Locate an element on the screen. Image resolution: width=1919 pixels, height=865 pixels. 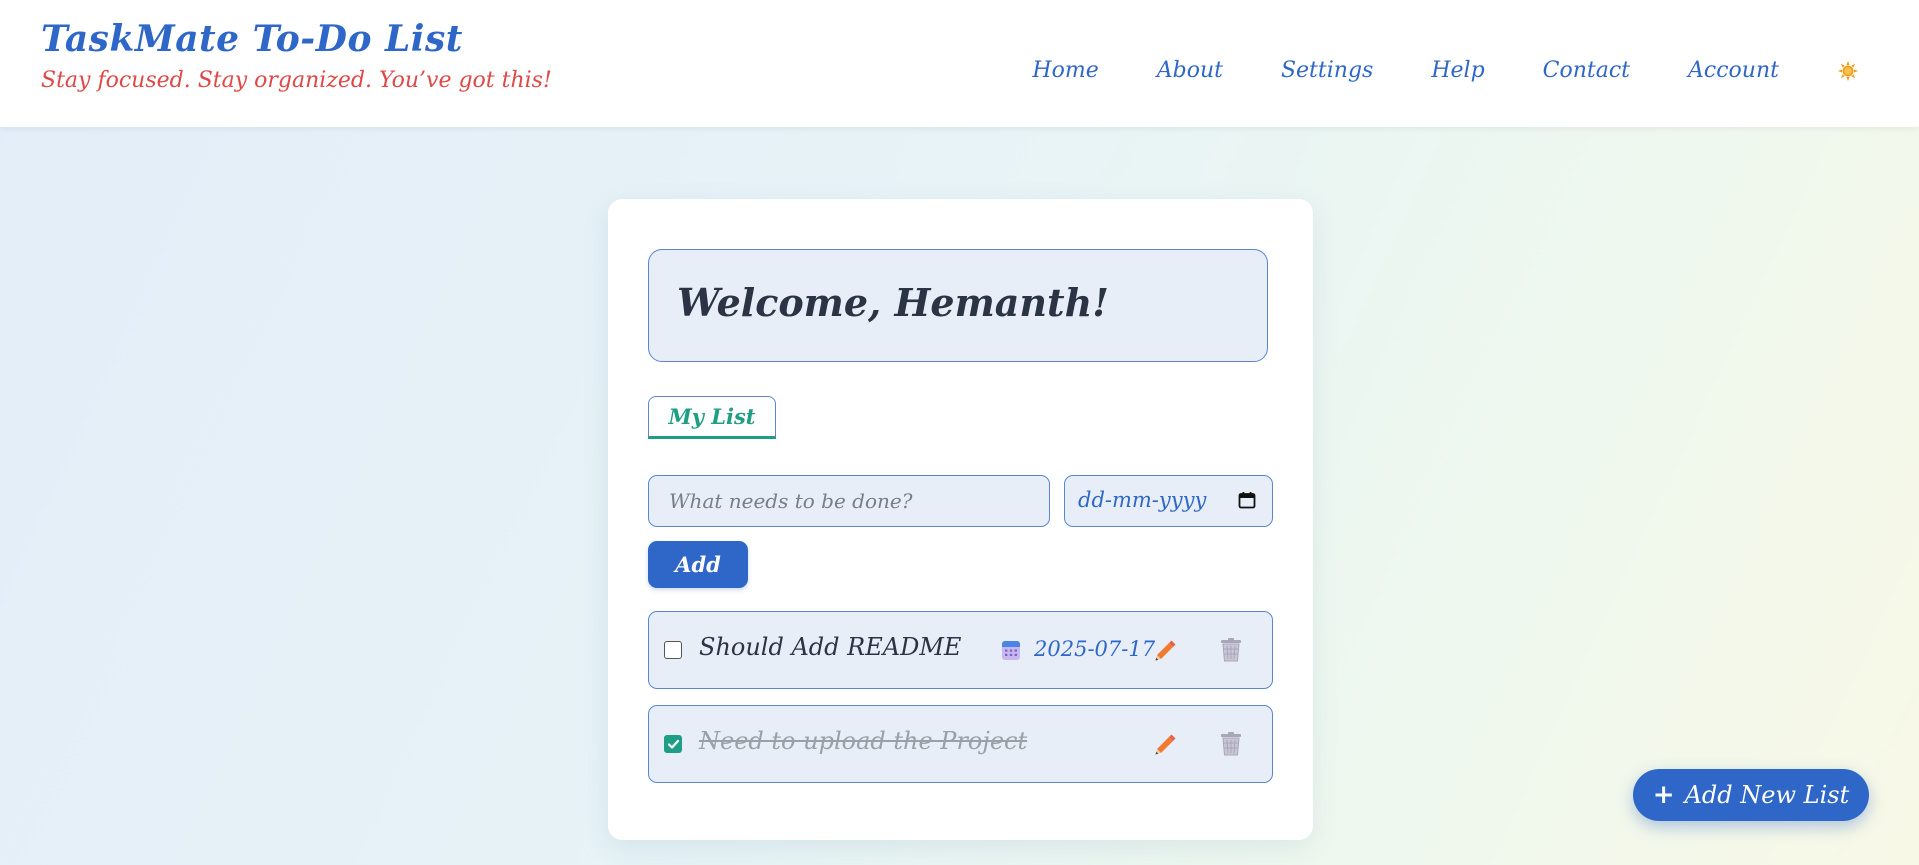
nav-contact: Contact is located at coordinates (1586, 70).